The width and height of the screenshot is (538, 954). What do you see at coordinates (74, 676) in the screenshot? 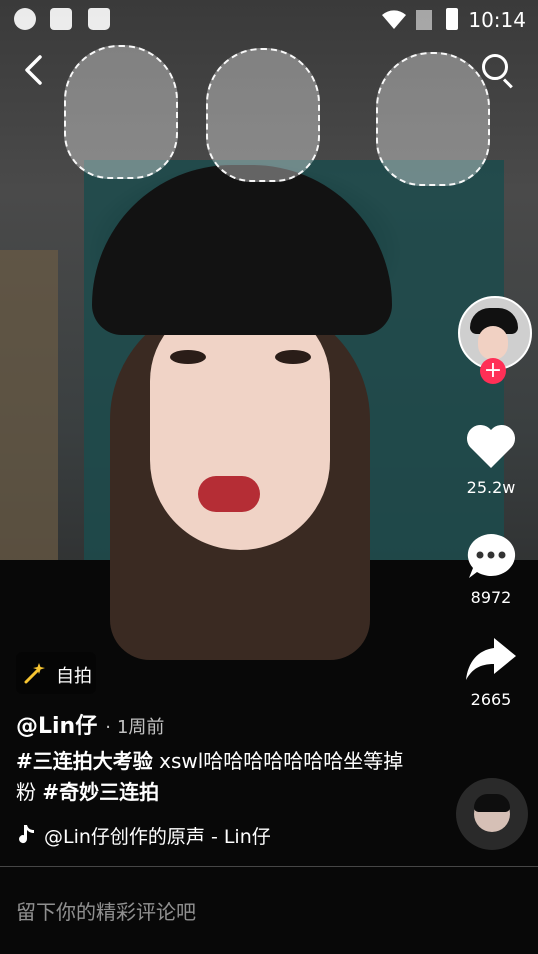
I see `effect-chip-label: 自拍` at bounding box center [74, 676].